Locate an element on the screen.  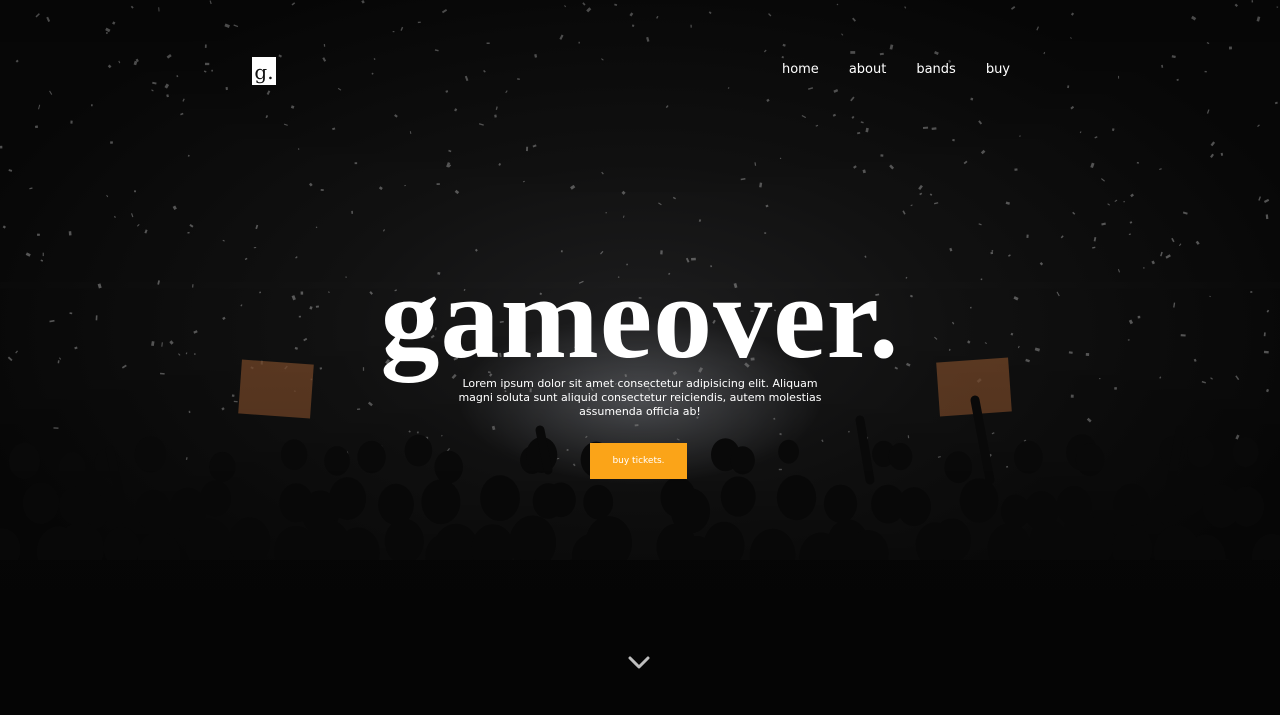
main-nav: home about bands buy is located at coordinates (881, 70).